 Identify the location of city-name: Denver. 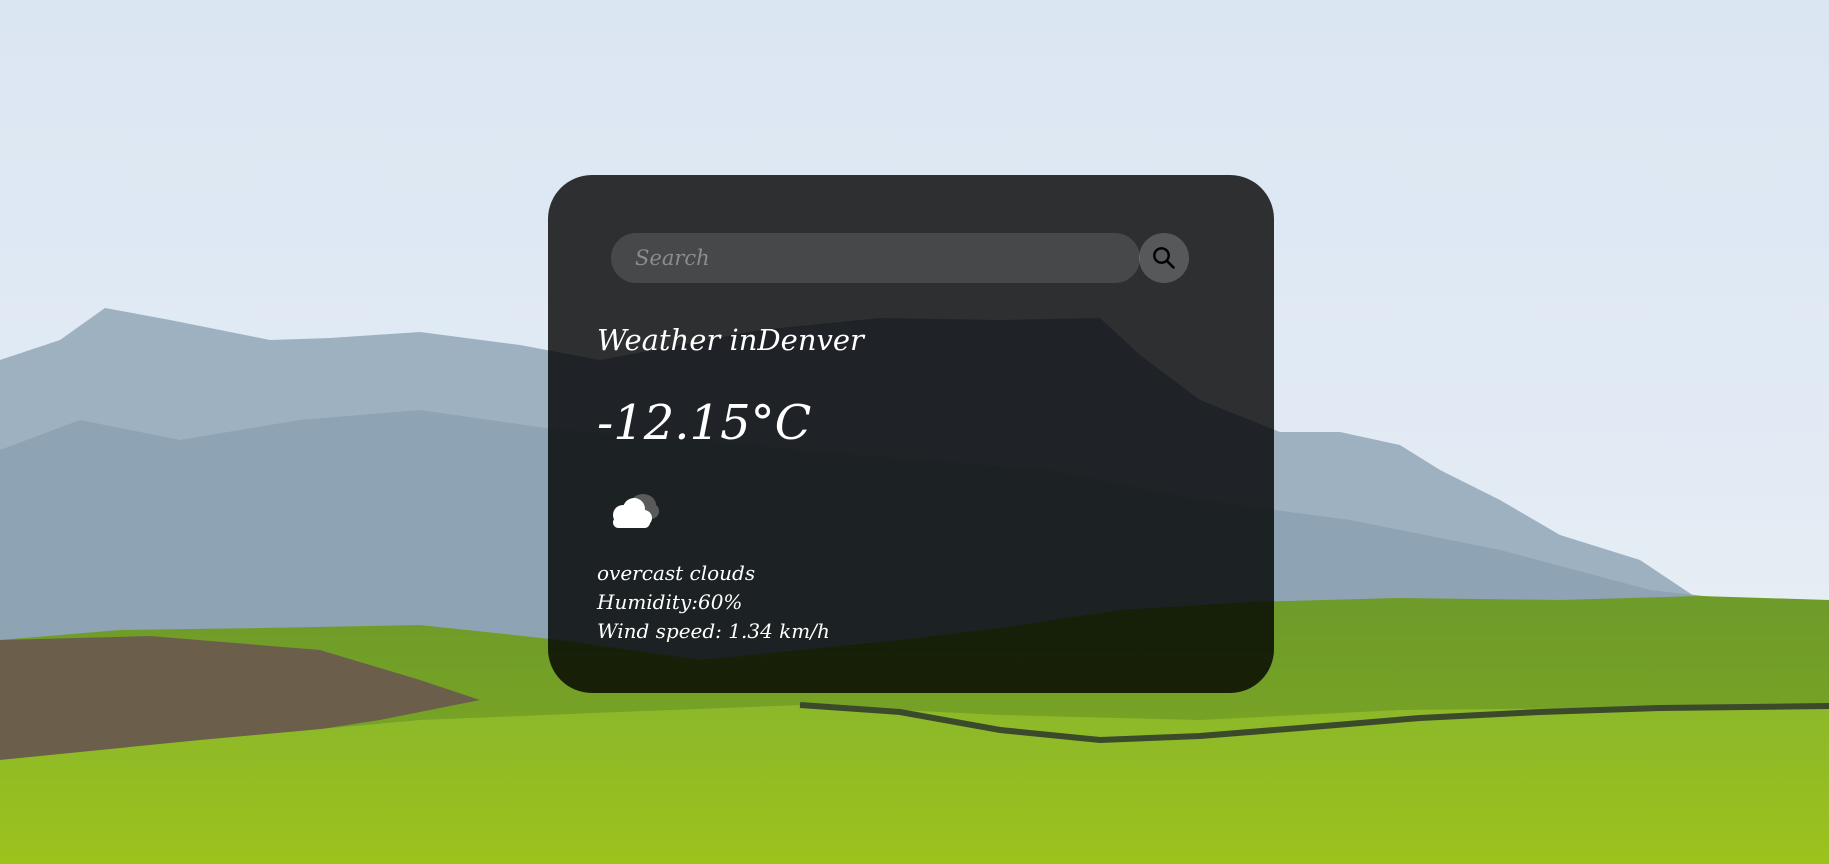
(810, 340).